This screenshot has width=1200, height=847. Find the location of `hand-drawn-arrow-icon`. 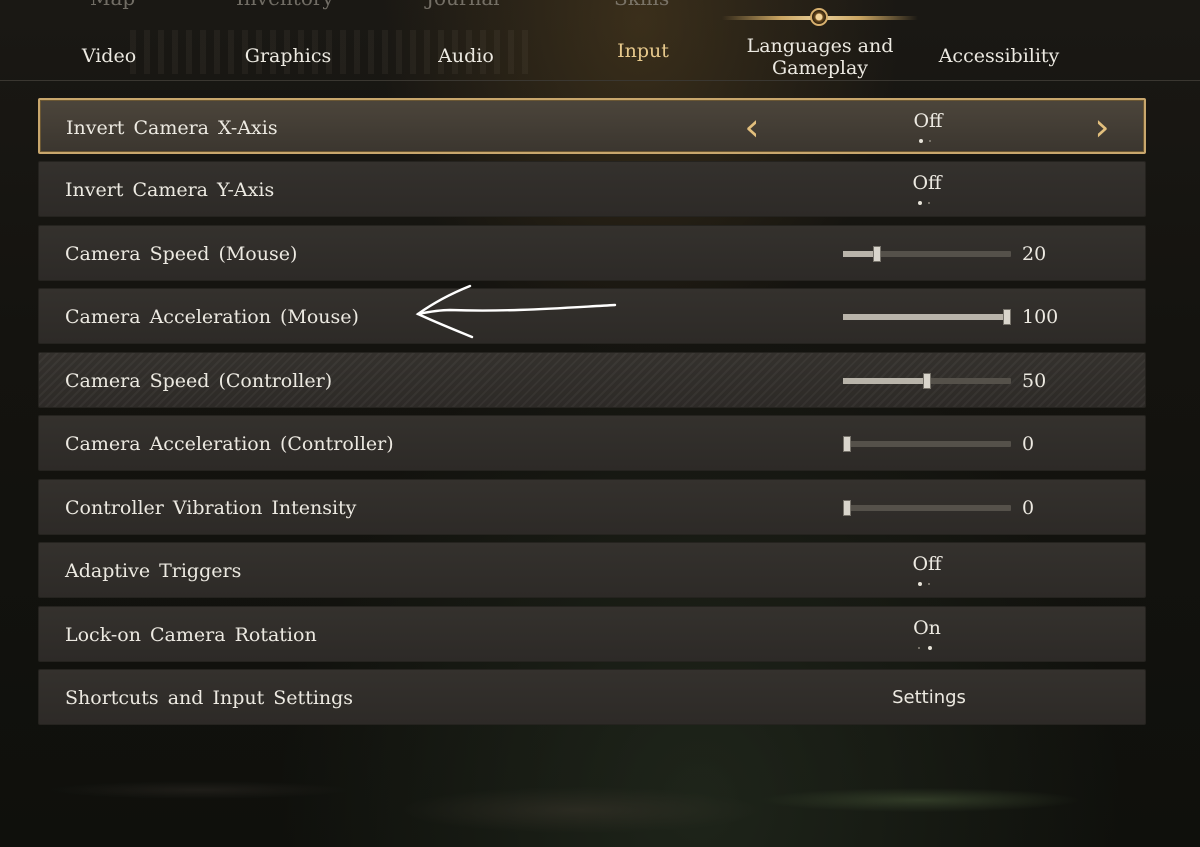

hand-drawn-arrow-icon is located at coordinates (516, 311).